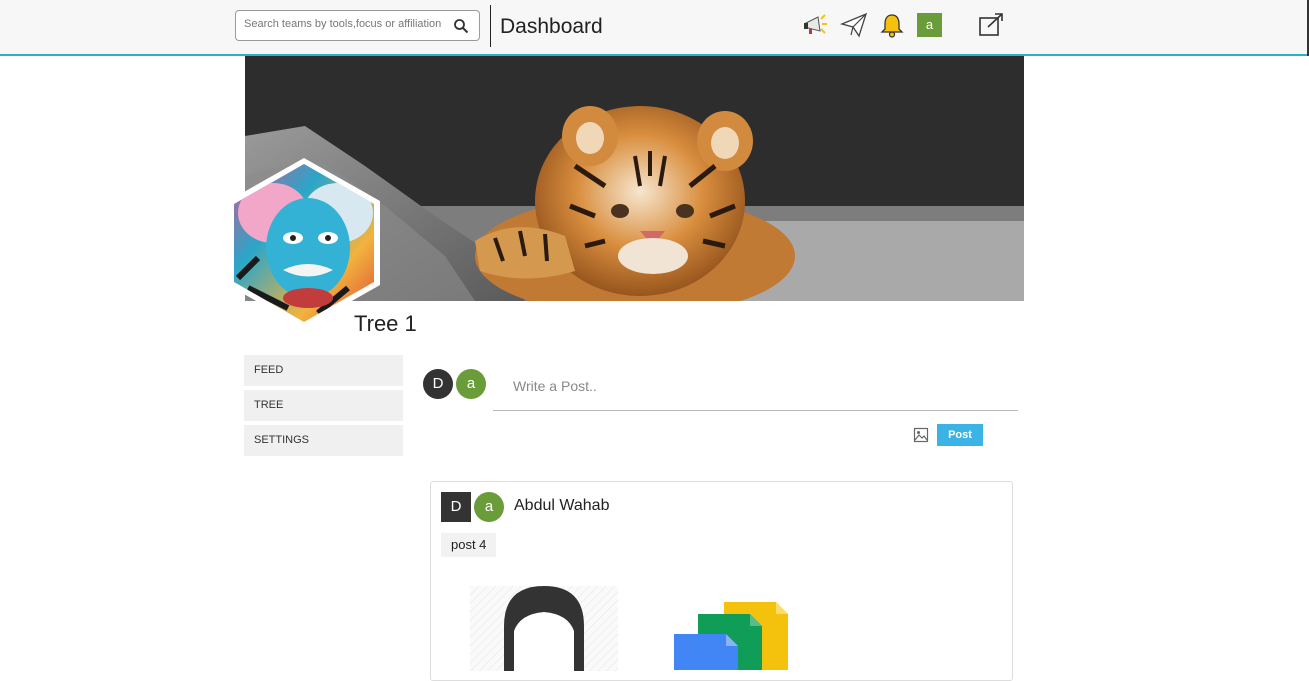 The image size is (1309, 681). I want to click on image-upload-icon, so click(921, 435).